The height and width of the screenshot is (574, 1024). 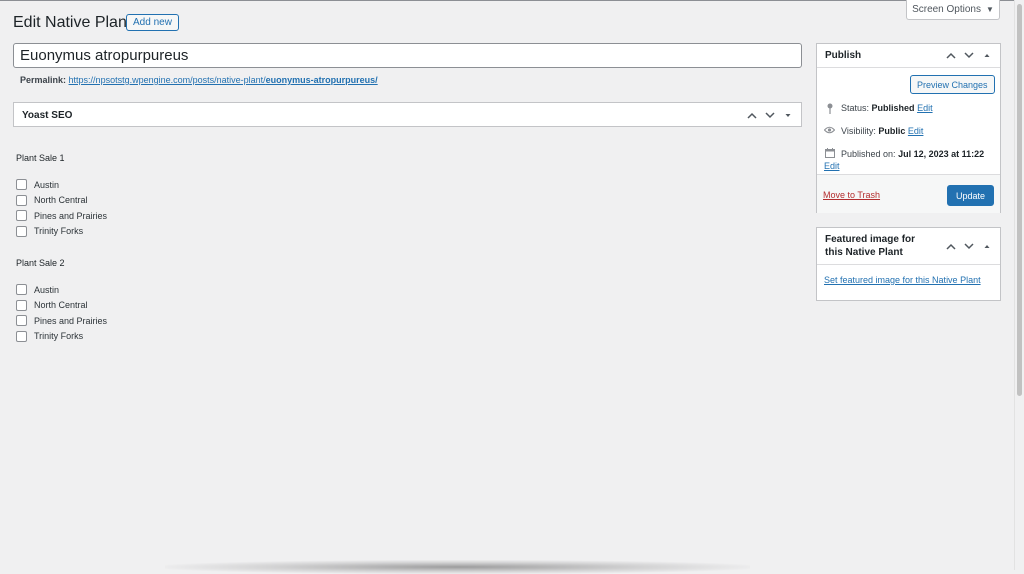 I want to click on preview-changes-button: Preview Changes, so click(x=952, y=84).